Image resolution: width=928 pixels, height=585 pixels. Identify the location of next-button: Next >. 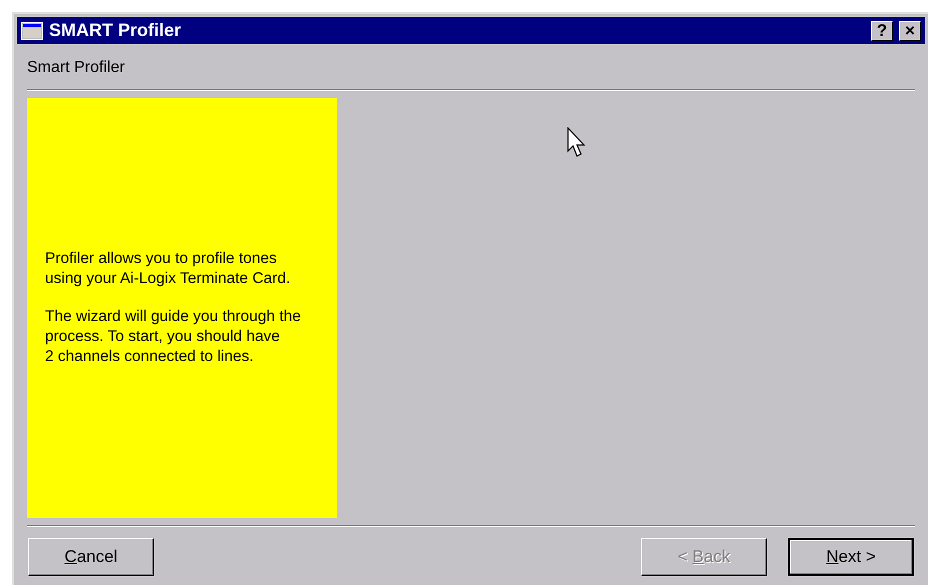
(851, 557).